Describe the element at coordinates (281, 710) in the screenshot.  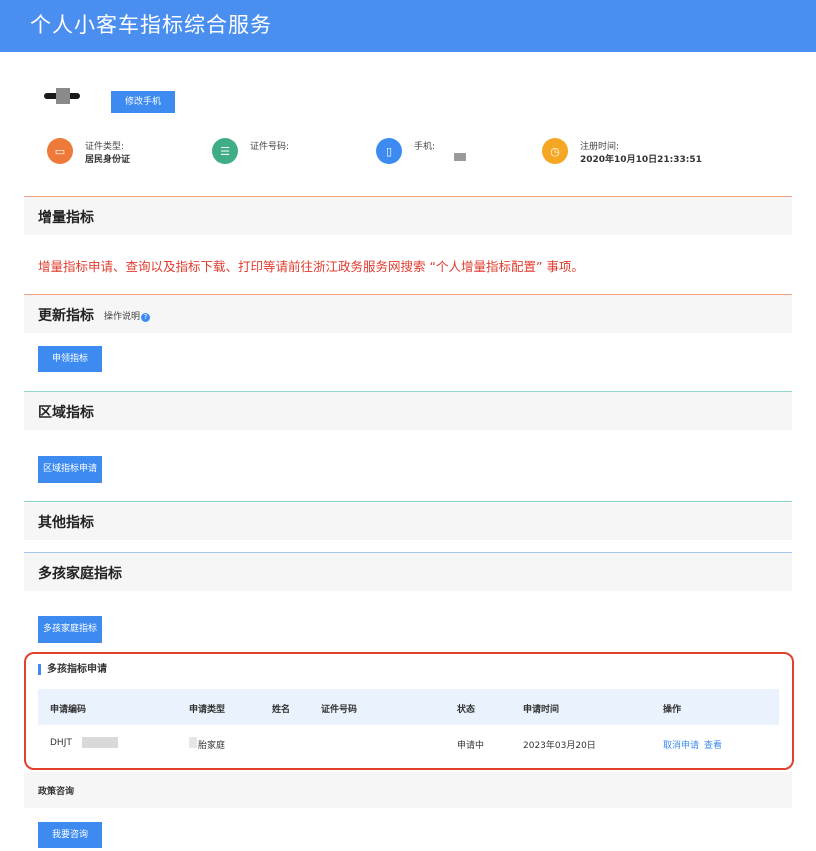
I see `col-name: 姓名` at that location.